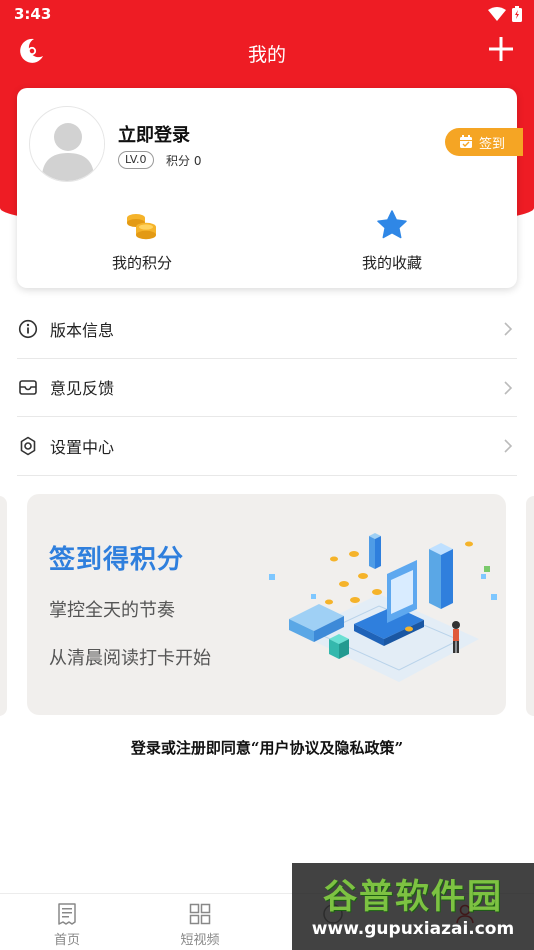 The image size is (534, 950). Describe the element at coordinates (28, 446) in the screenshot. I see `gear-icon` at that location.